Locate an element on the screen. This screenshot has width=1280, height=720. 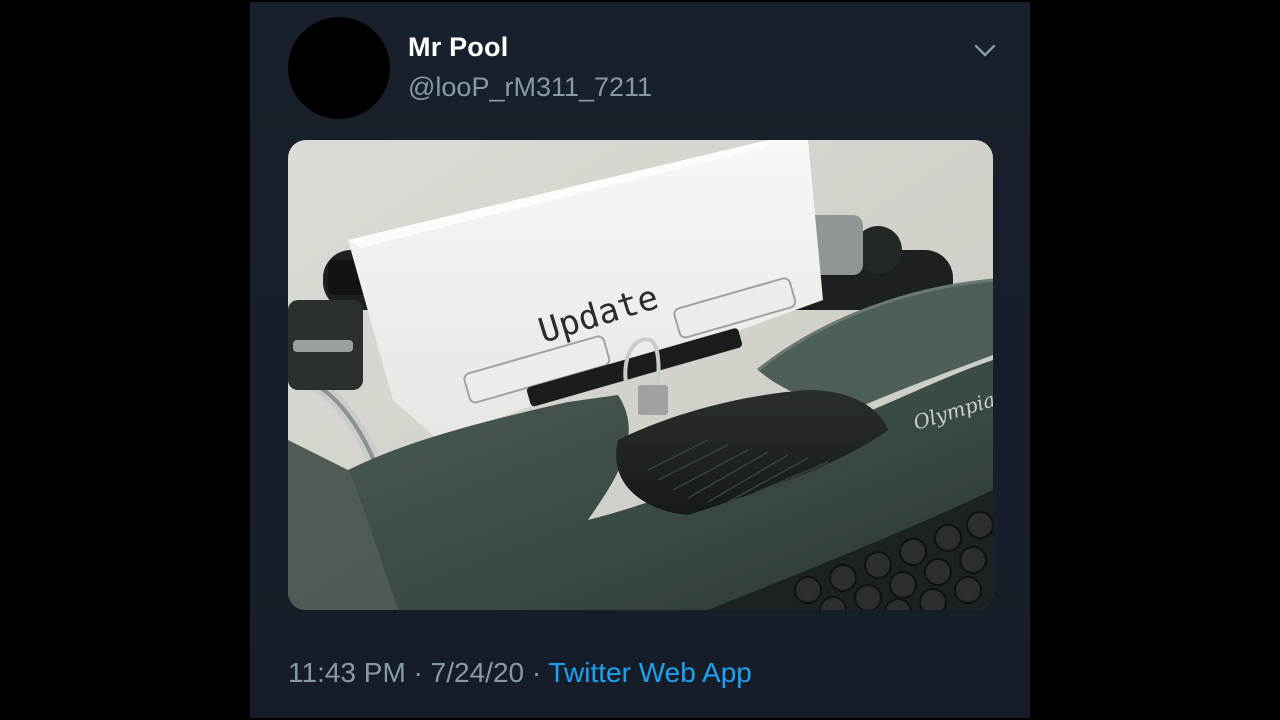
display-name: Mr Pool is located at coordinates (458, 47).